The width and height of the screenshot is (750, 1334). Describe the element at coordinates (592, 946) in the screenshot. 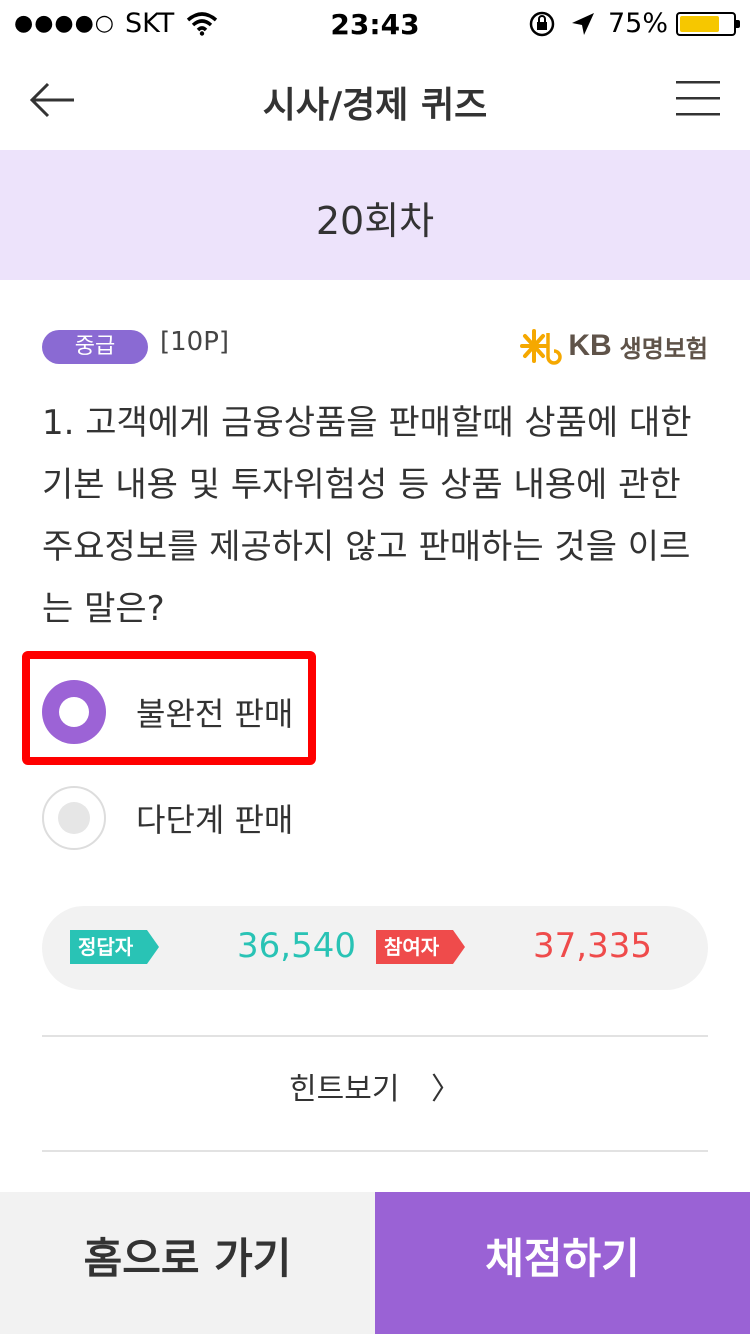

I see `participants-count: 37,335` at that location.